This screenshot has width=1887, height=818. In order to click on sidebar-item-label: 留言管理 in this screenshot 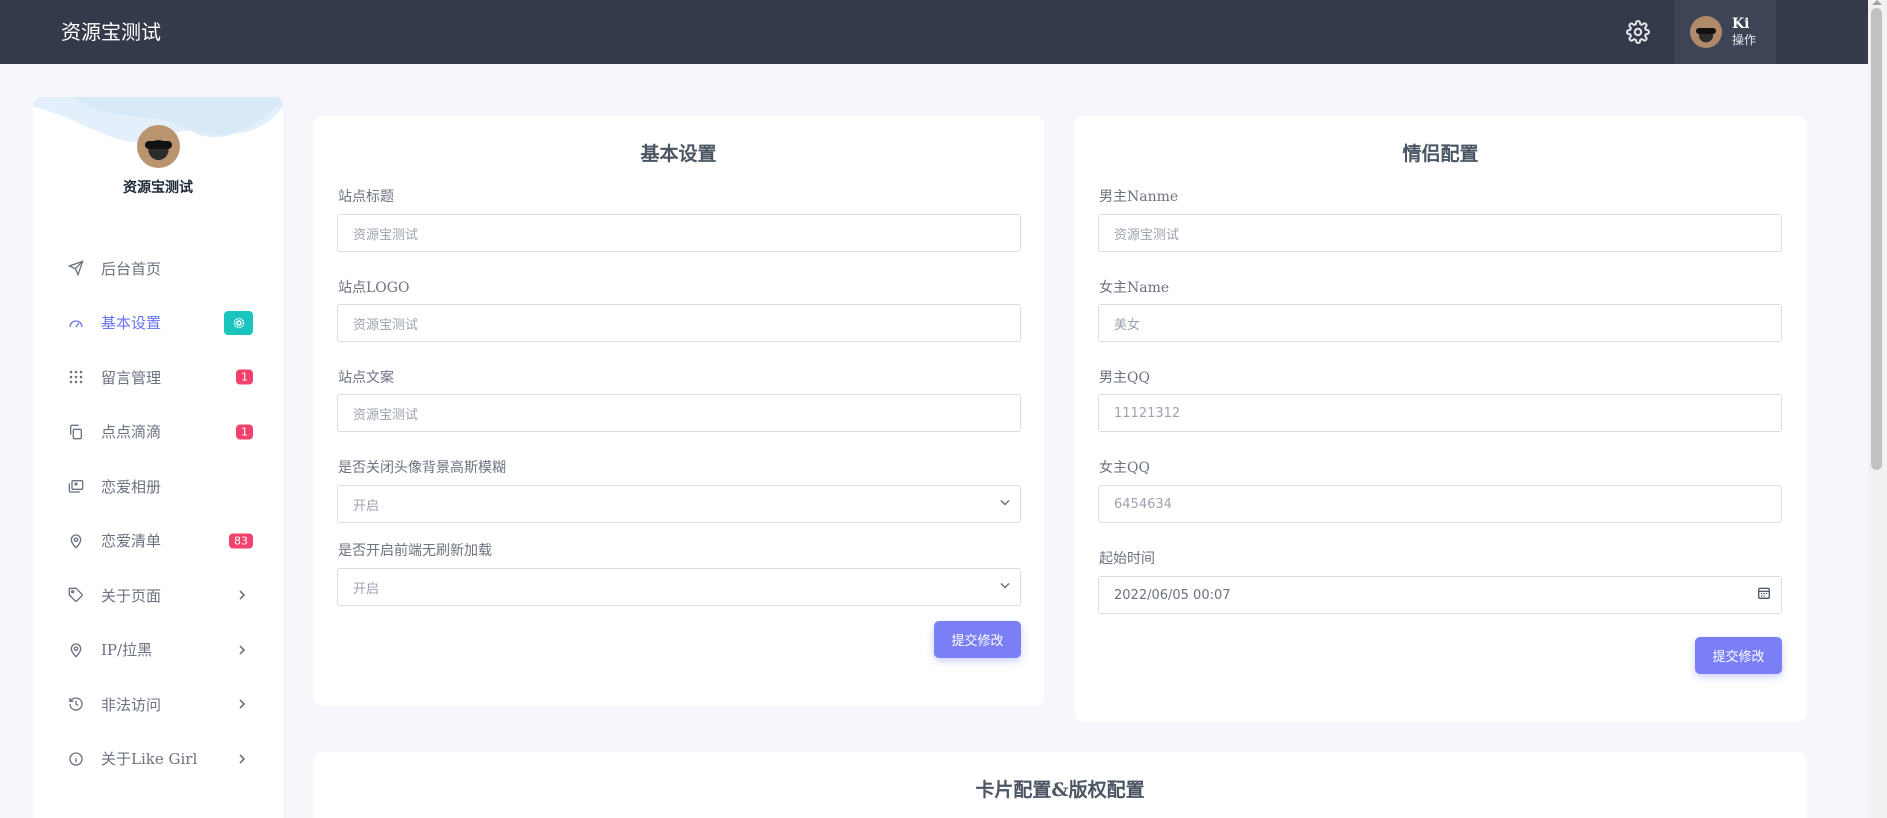, I will do `click(131, 377)`.